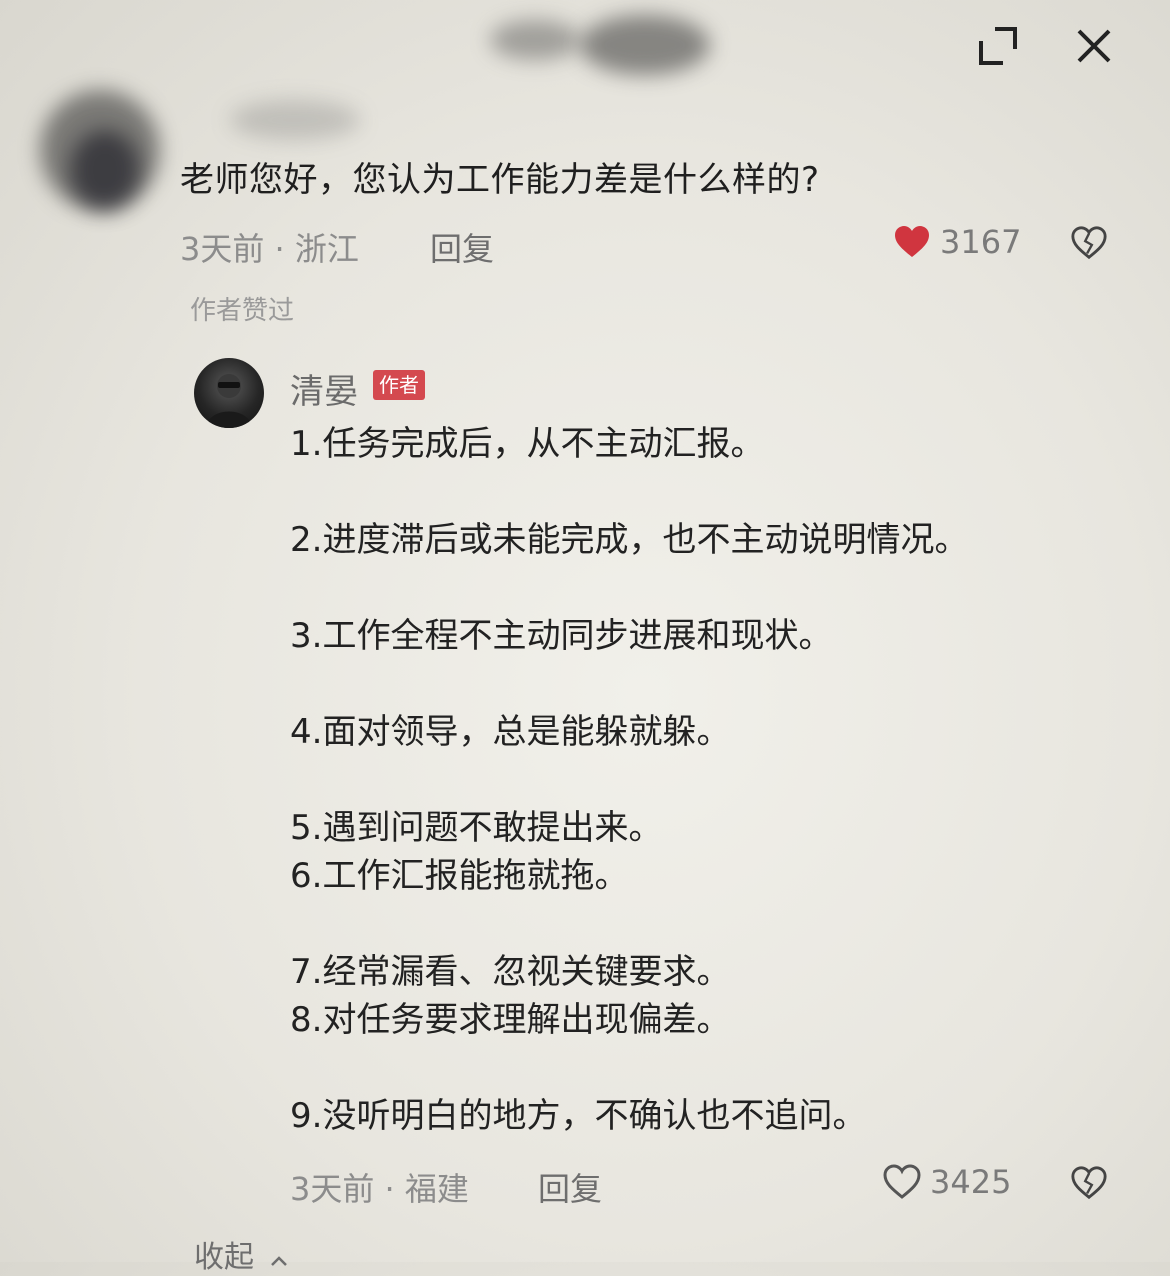  I want to click on heart-outline-icon, so click(902, 1182).